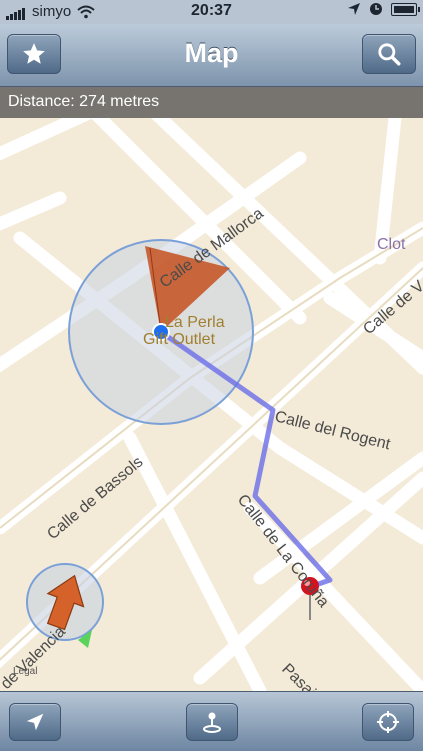 The height and width of the screenshot is (751, 423). Describe the element at coordinates (391, 244) in the screenshot. I see `district-label: Clot` at that location.